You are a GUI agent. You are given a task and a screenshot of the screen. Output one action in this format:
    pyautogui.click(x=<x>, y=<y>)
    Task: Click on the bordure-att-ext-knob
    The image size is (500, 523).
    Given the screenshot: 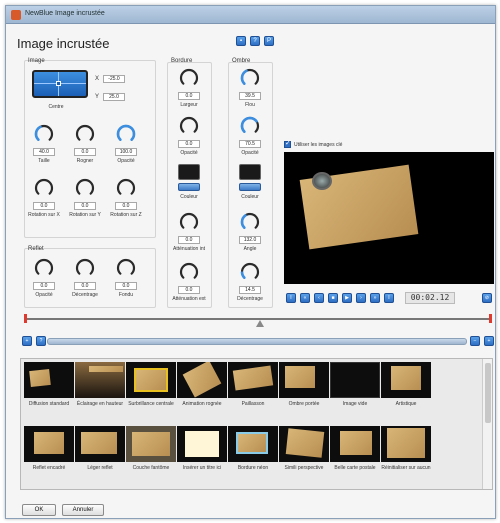 What is the action you would take?
    pyautogui.click(x=189, y=272)
    